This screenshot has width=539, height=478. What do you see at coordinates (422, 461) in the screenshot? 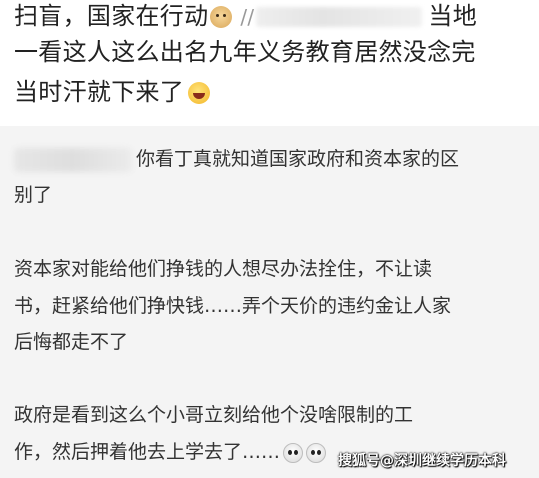
I see `sohu-watermark: 搜狐号@深圳继续学历本科` at bounding box center [422, 461].